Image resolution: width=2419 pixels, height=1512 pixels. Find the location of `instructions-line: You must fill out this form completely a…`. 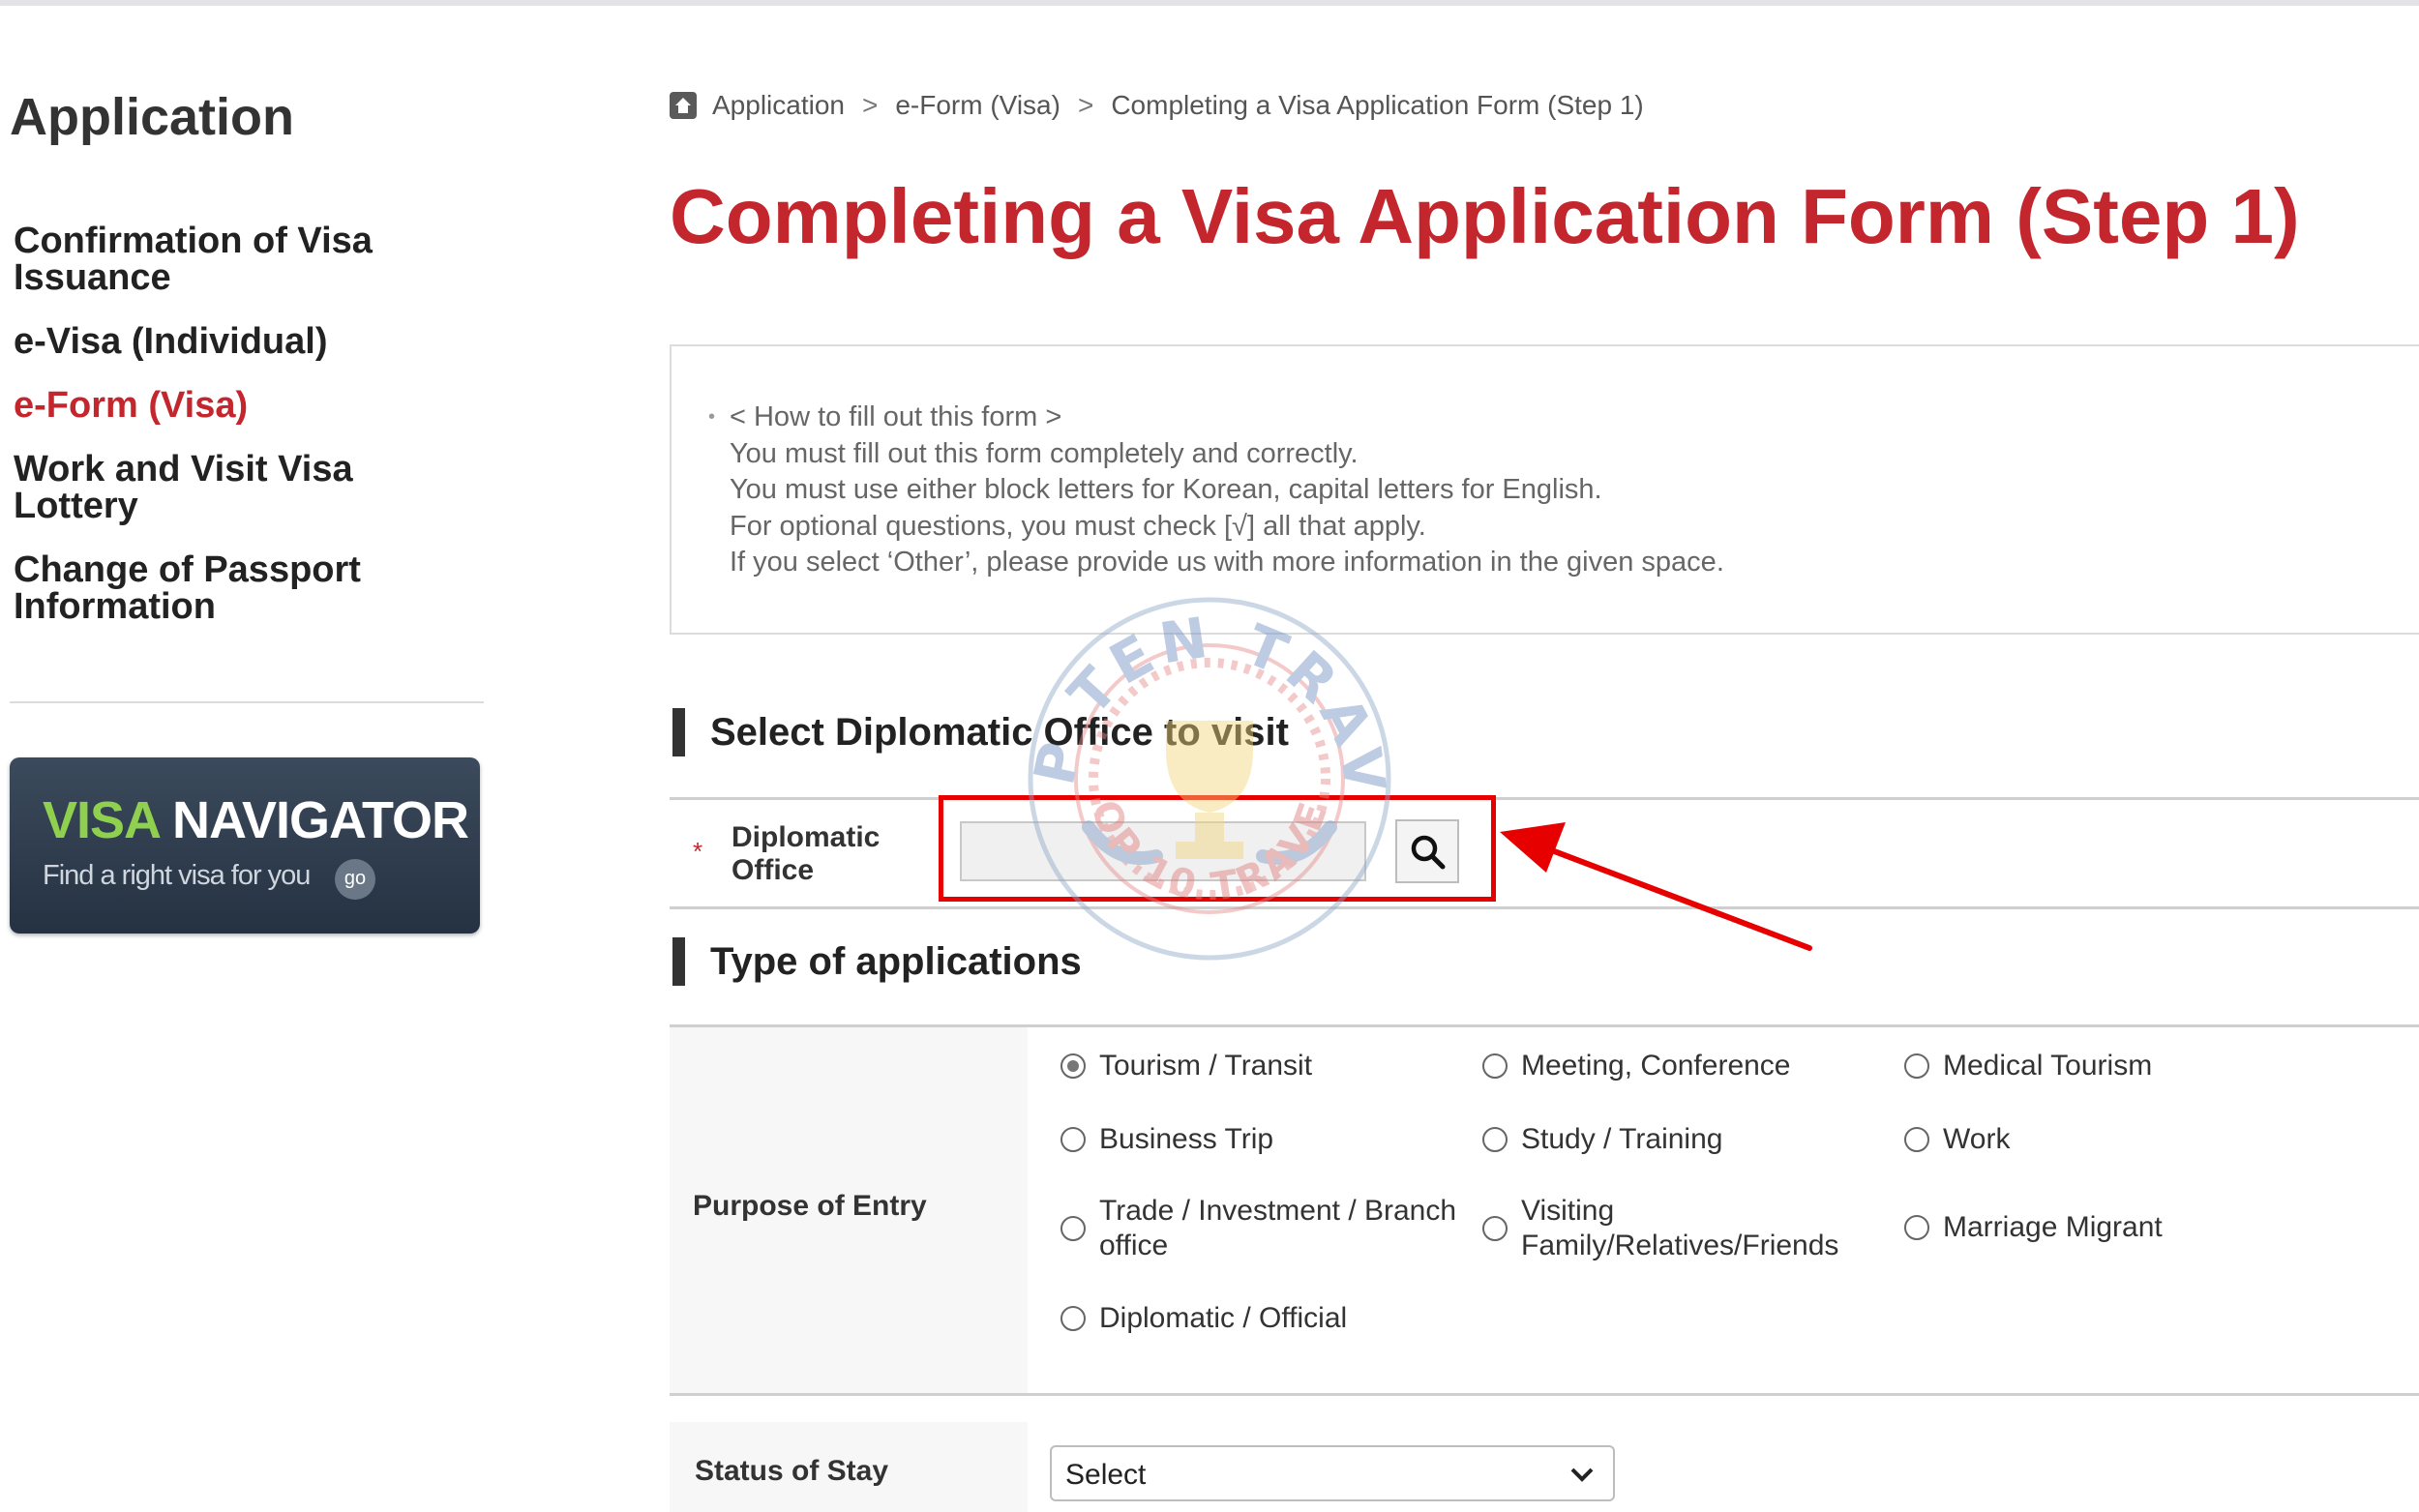

instructions-line: You must fill out this form completely a… is located at coordinates (1045, 453).